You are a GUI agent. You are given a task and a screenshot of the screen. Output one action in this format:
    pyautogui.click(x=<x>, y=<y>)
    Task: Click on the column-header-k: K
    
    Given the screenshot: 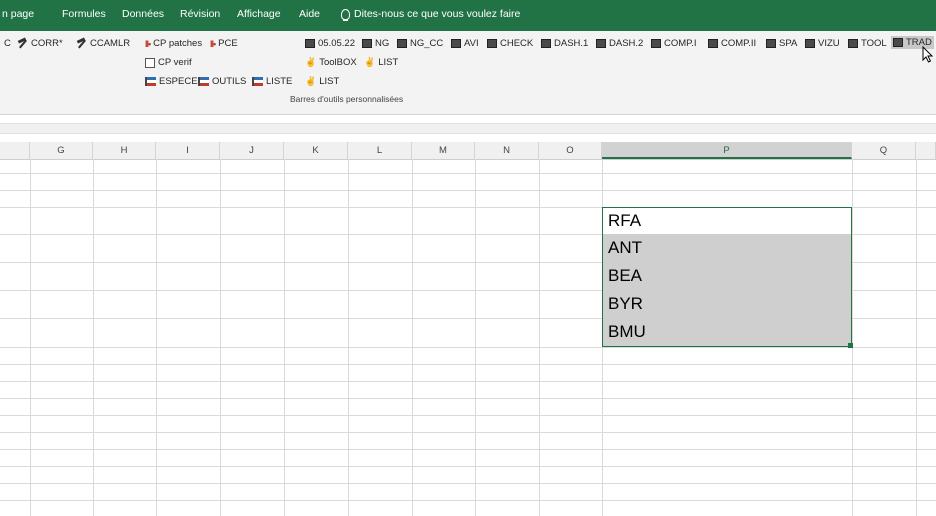 What is the action you would take?
    pyautogui.click(x=316, y=150)
    